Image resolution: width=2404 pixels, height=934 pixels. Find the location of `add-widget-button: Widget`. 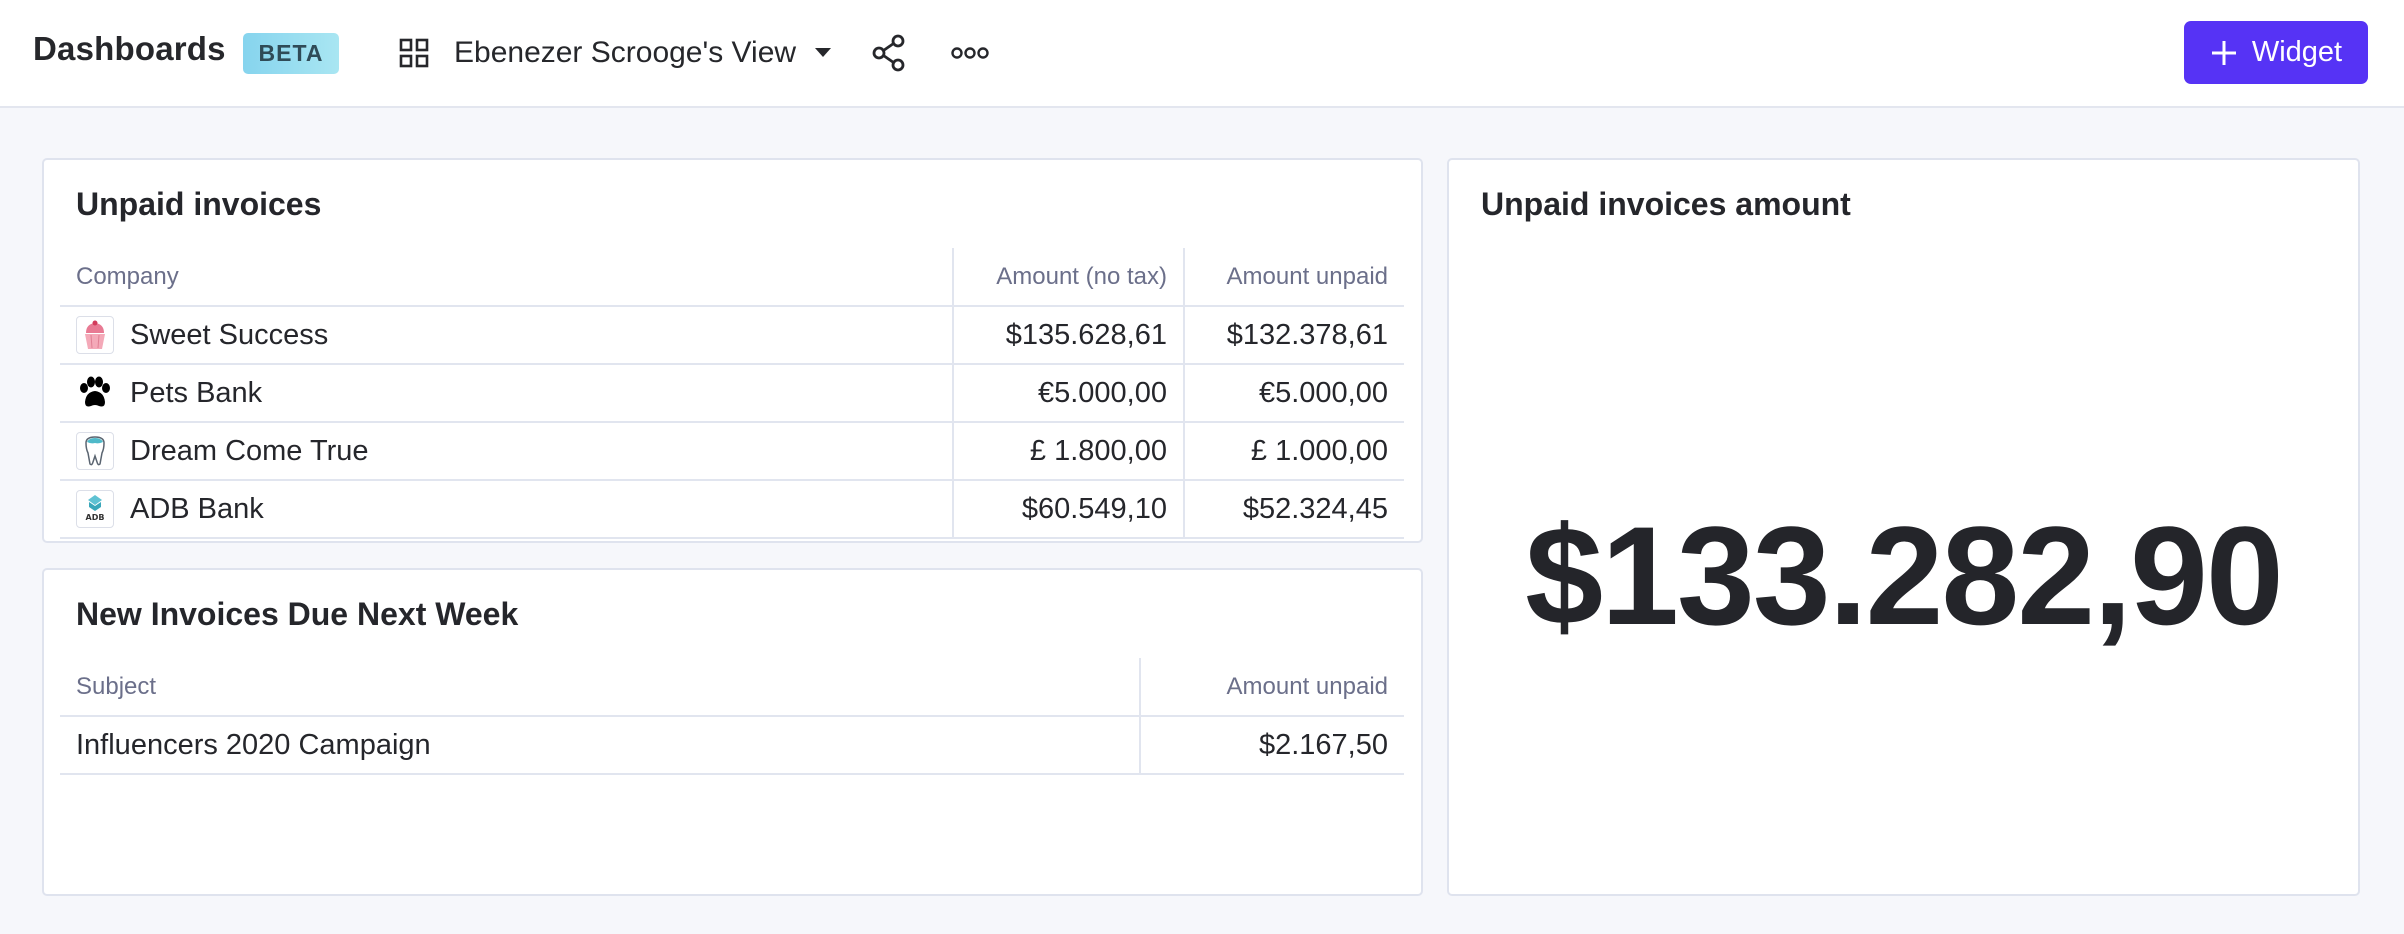

add-widget-button: Widget is located at coordinates (2276, 52).